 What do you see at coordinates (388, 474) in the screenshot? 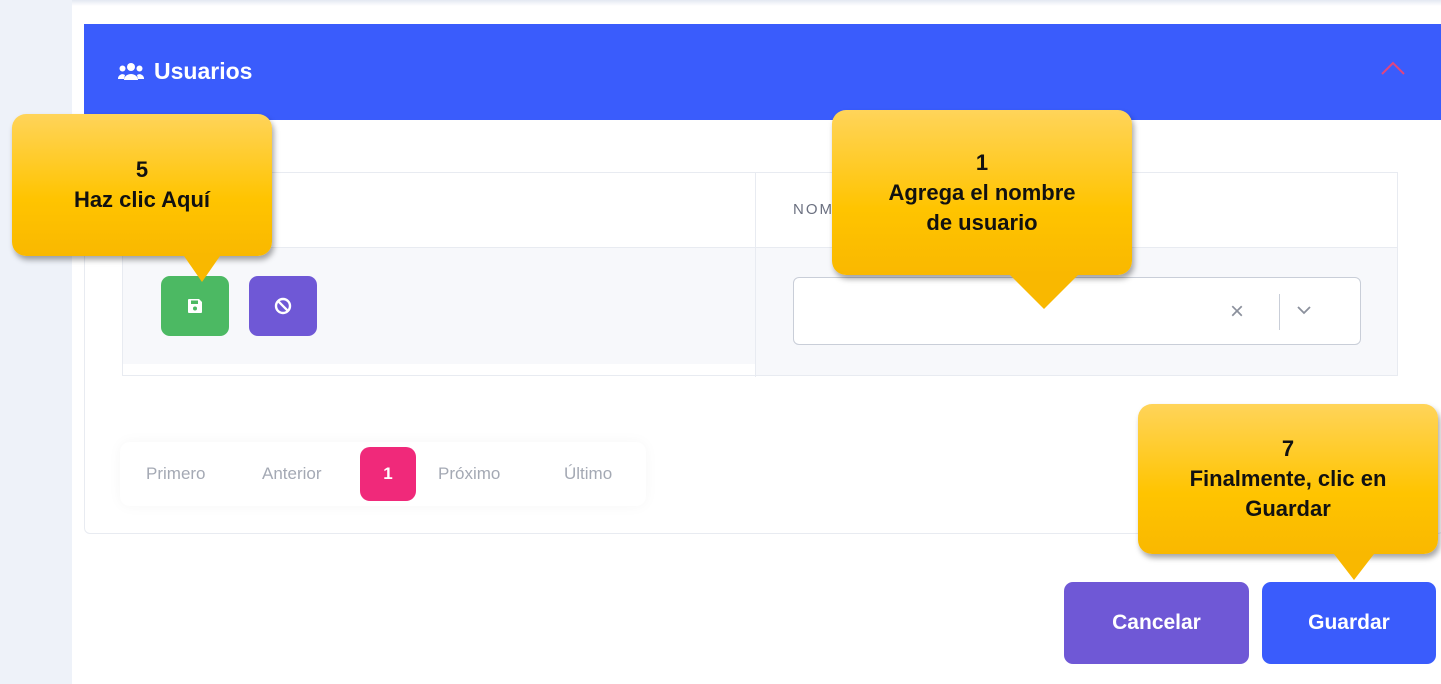
I see `page-current-button: 1` at bounding box center [388, 474].